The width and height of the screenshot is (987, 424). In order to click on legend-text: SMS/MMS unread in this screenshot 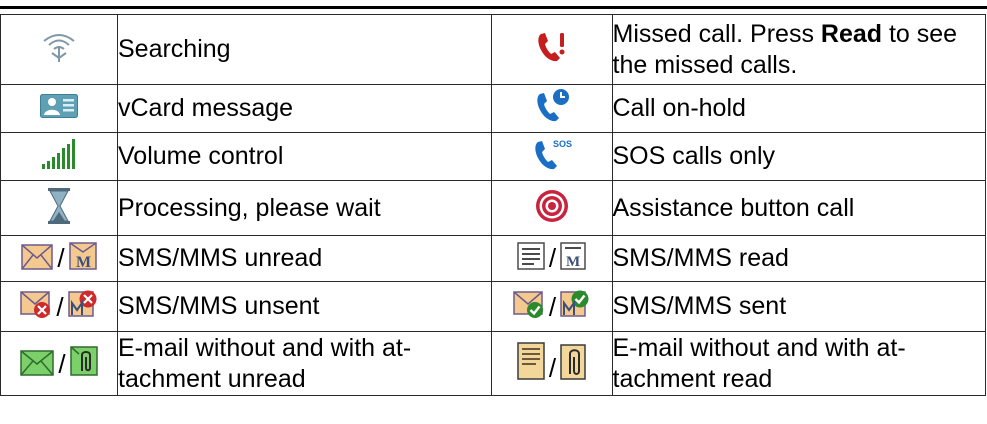, I will do `click(304, 258)`.